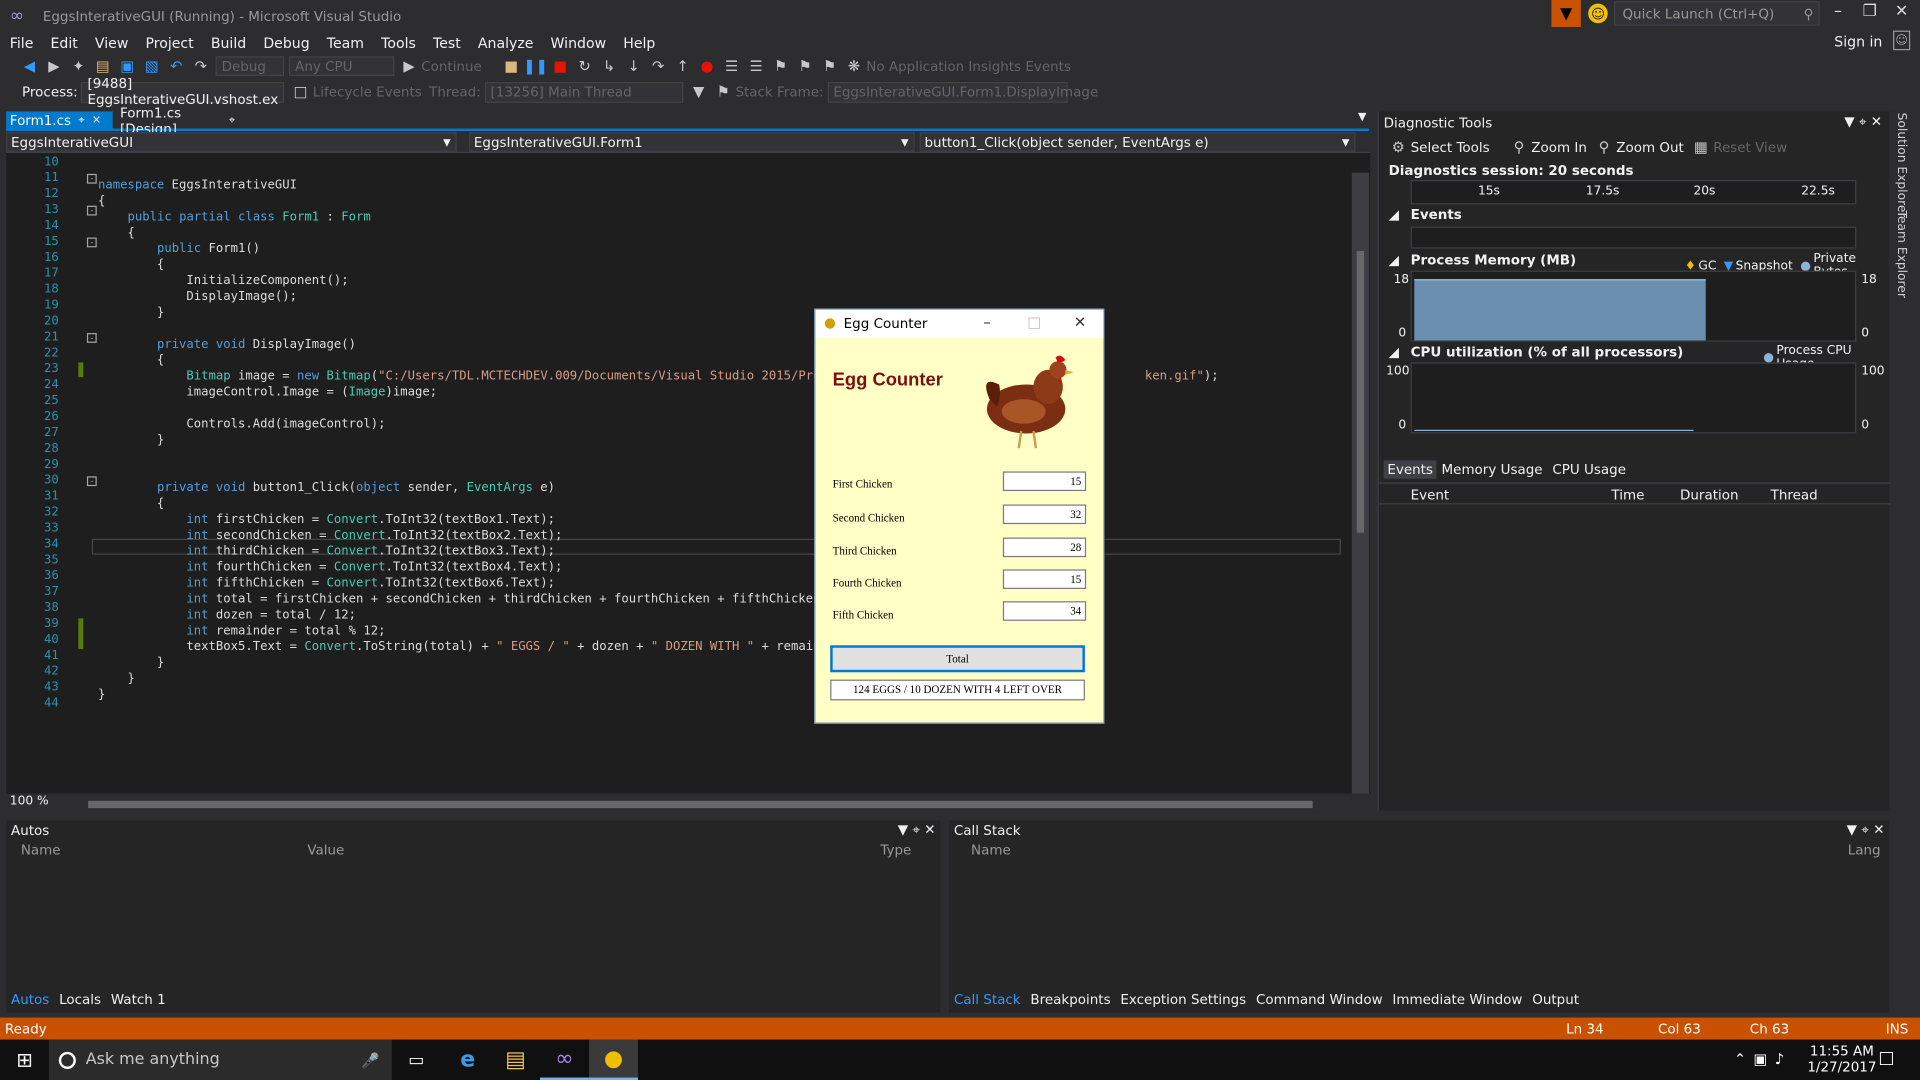  Describe the element at coordinates (1044, 547) in the screenshot. I see `third-chicken-input: 28` at that location.